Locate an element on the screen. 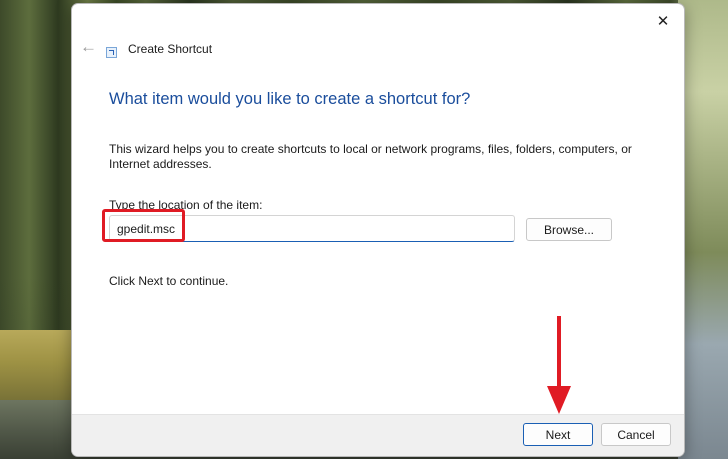 Image resolution: width=728 pixels, height=459 pixels. location-label: Type the location of the item: is located at coordinates (186, 205).